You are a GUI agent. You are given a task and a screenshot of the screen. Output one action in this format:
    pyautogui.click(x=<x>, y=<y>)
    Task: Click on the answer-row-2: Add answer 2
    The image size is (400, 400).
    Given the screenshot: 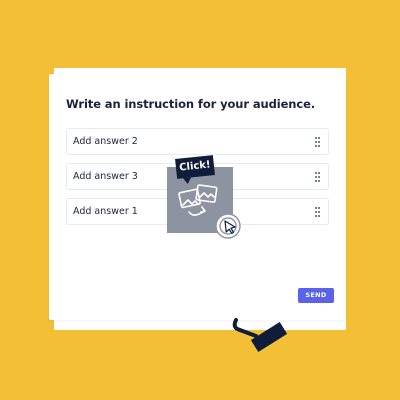 What is the action you would take?
    pyautogui.click(x=197, y=141)
    